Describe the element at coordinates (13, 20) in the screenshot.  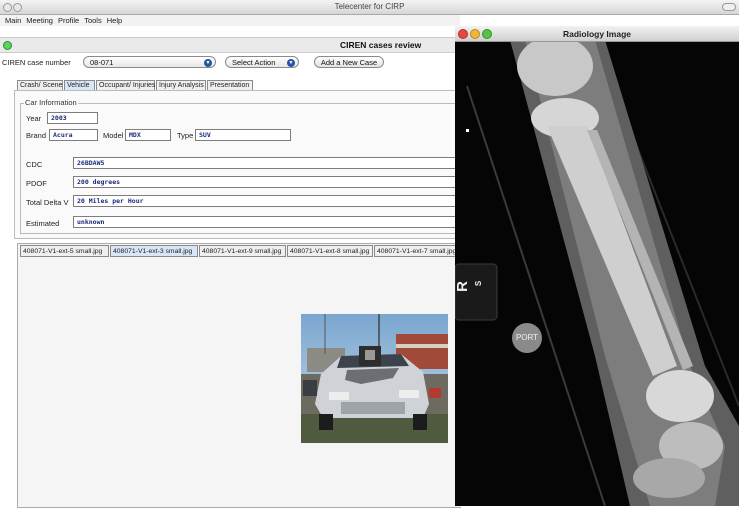
I see `menu-main: Main` at that location.